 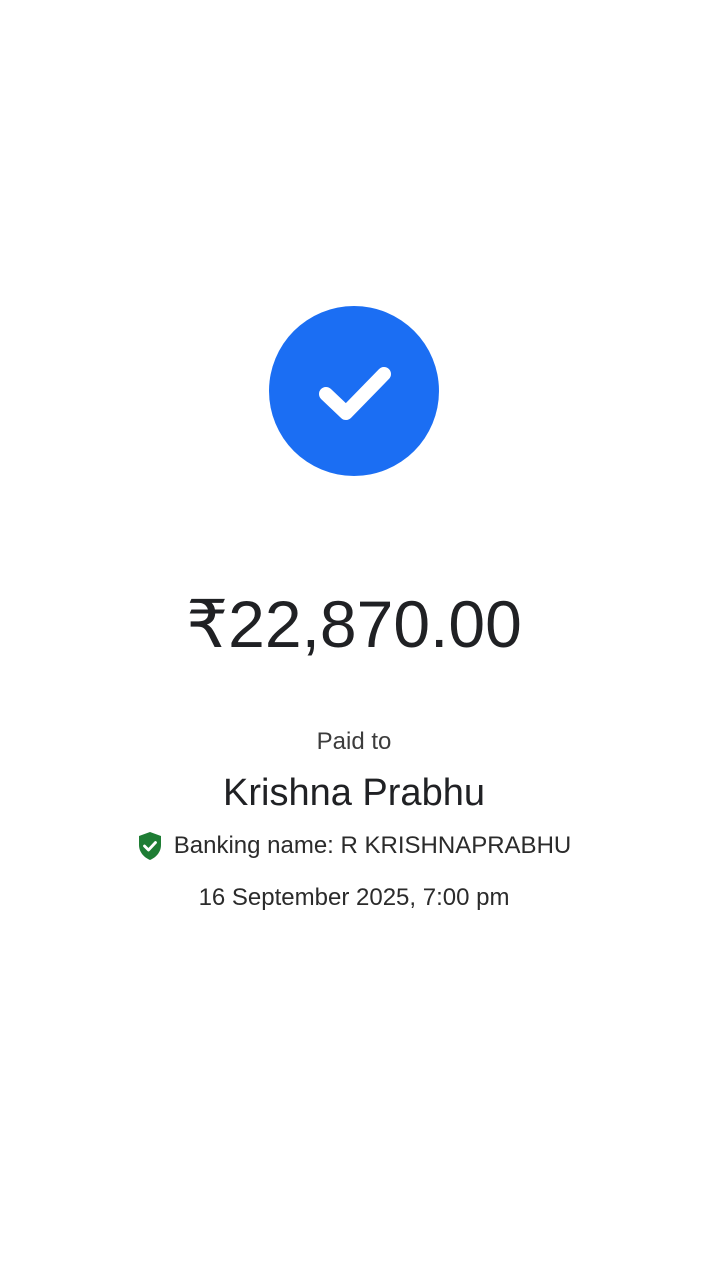 I want to click on payee-name: Krishna Prabhu, so click(x=354, y=793).